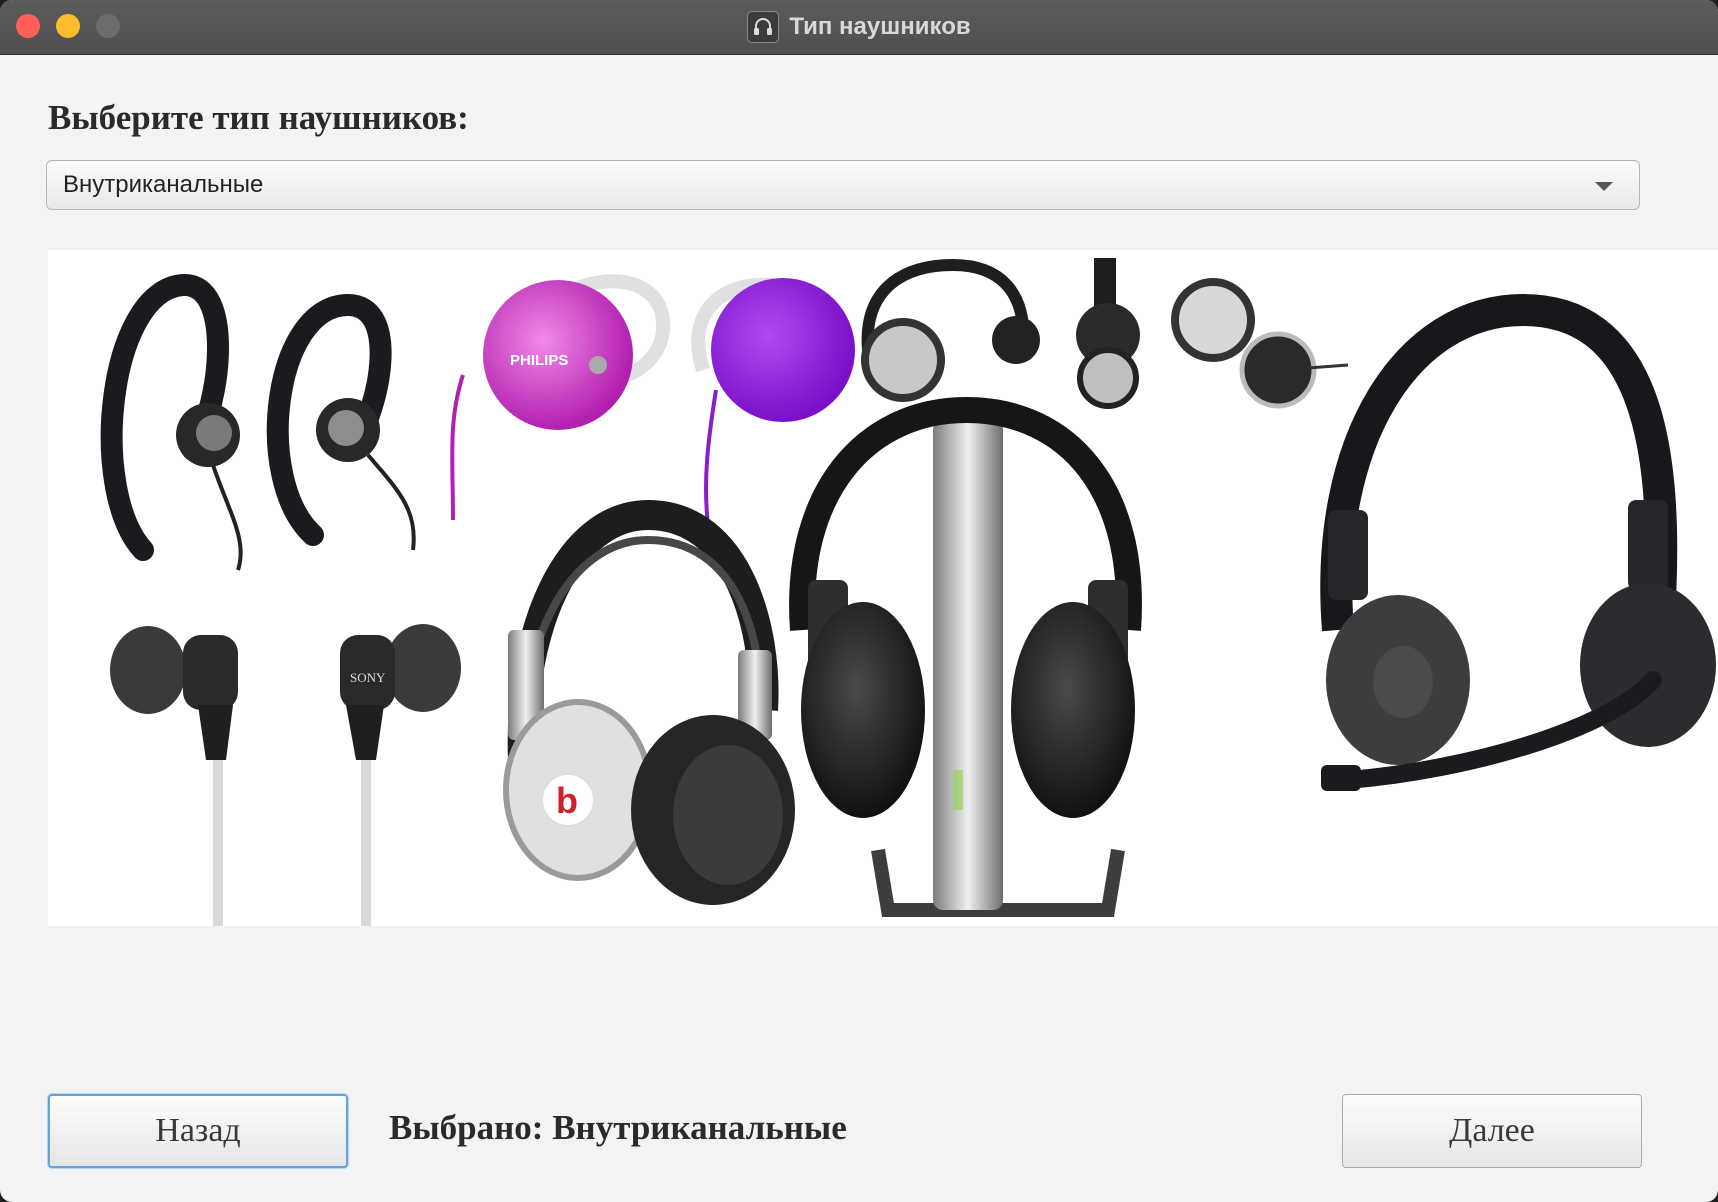 The image size is (1718, 1202). Describe the element at coordinates (567, 800) in the screenshot. I see `svg-text: b` at that location.